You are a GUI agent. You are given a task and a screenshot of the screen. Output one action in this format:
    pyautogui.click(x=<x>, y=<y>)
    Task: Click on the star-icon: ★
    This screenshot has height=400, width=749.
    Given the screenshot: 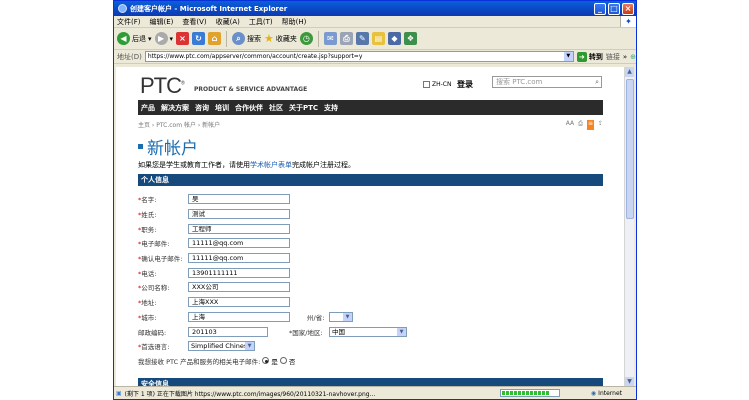 What is the action you would take?
    pyautogui.click(x=269, y=38)
    